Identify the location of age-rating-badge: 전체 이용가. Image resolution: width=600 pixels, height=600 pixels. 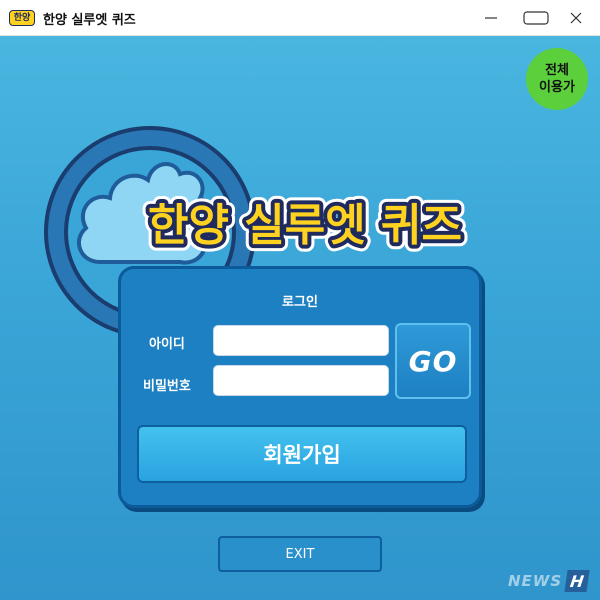
(557, 79).